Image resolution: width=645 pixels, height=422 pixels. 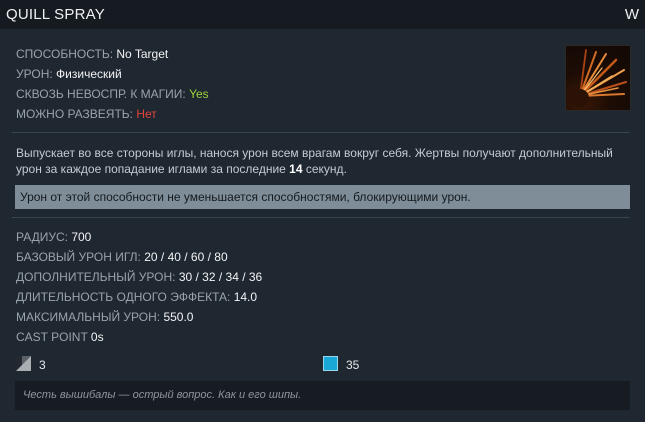 What do you see at coordinates (199, 94) in the screenshot?
I see `property-value: Yes` at bounding box center [199, 94].